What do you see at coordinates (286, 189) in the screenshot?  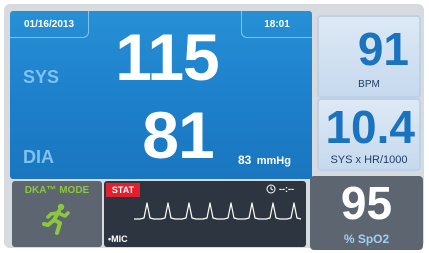 I see `timer-value: --:--` at bounding box center [286, 189].